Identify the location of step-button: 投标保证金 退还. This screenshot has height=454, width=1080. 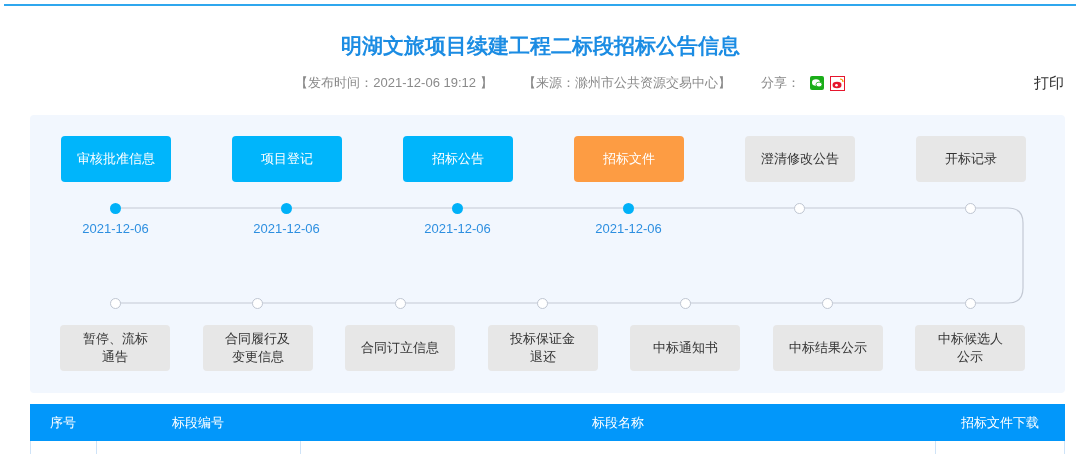
(542, 348).